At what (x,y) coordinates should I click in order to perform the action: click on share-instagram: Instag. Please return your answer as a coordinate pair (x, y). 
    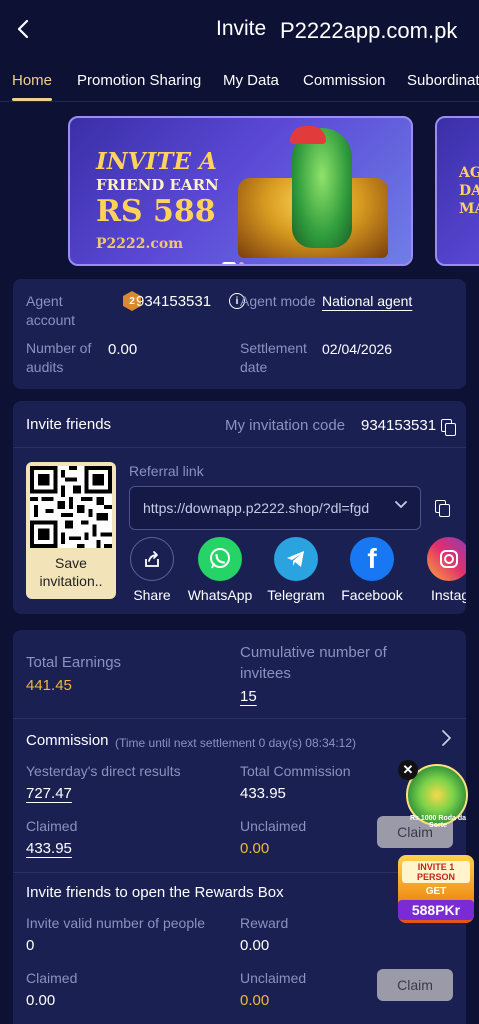
    Looking at the image, I should click on (433, 570).